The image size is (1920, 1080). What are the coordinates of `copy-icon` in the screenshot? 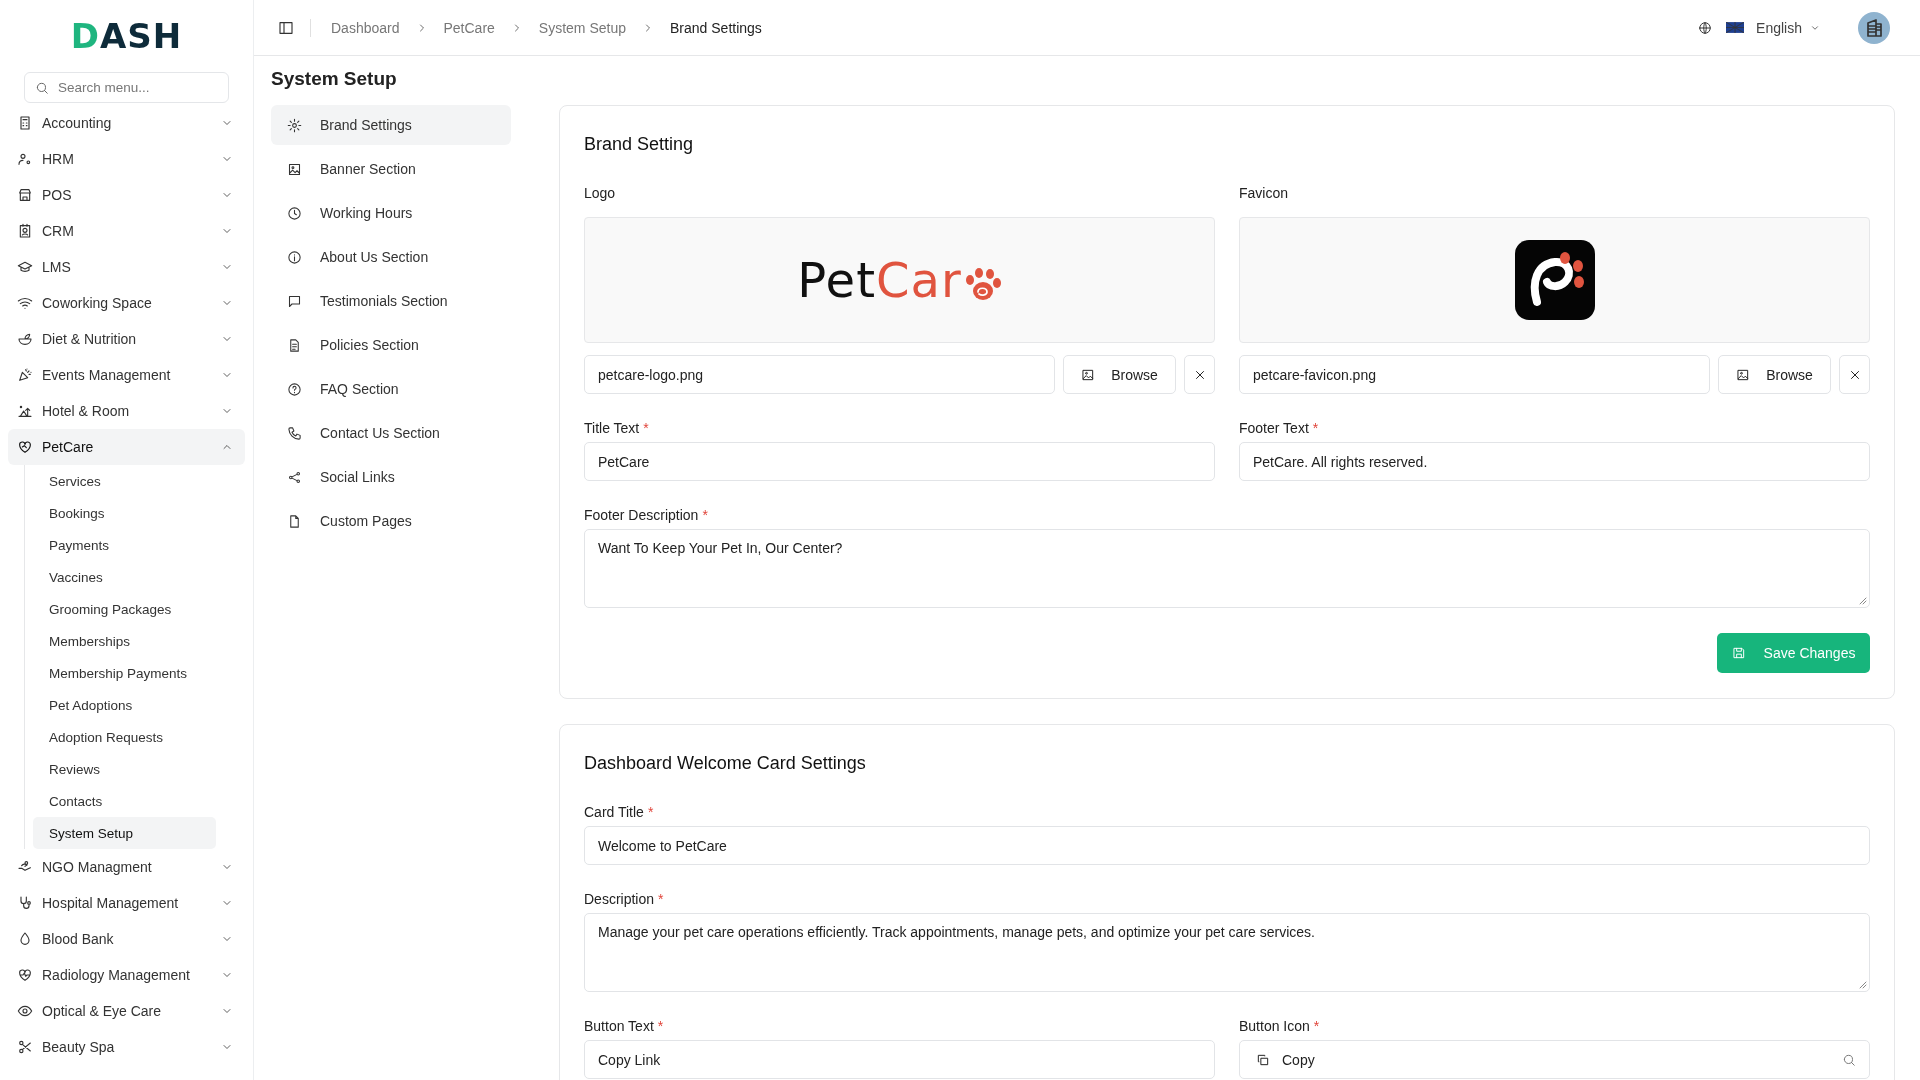 It's located at (1263, 1059).